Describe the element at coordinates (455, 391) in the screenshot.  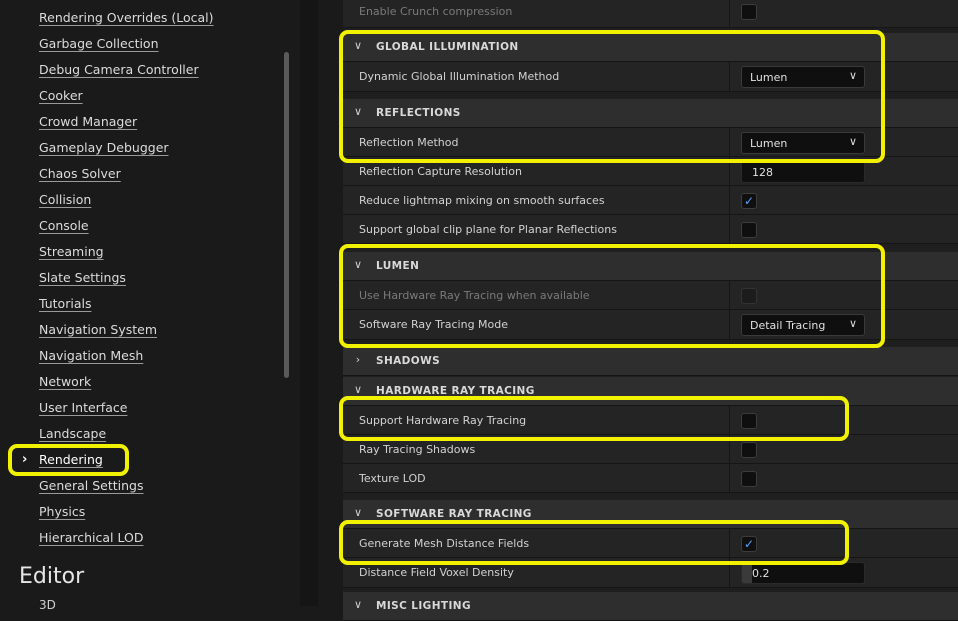
I see `category-label: HARDWARE RAY TRACING` at that location.